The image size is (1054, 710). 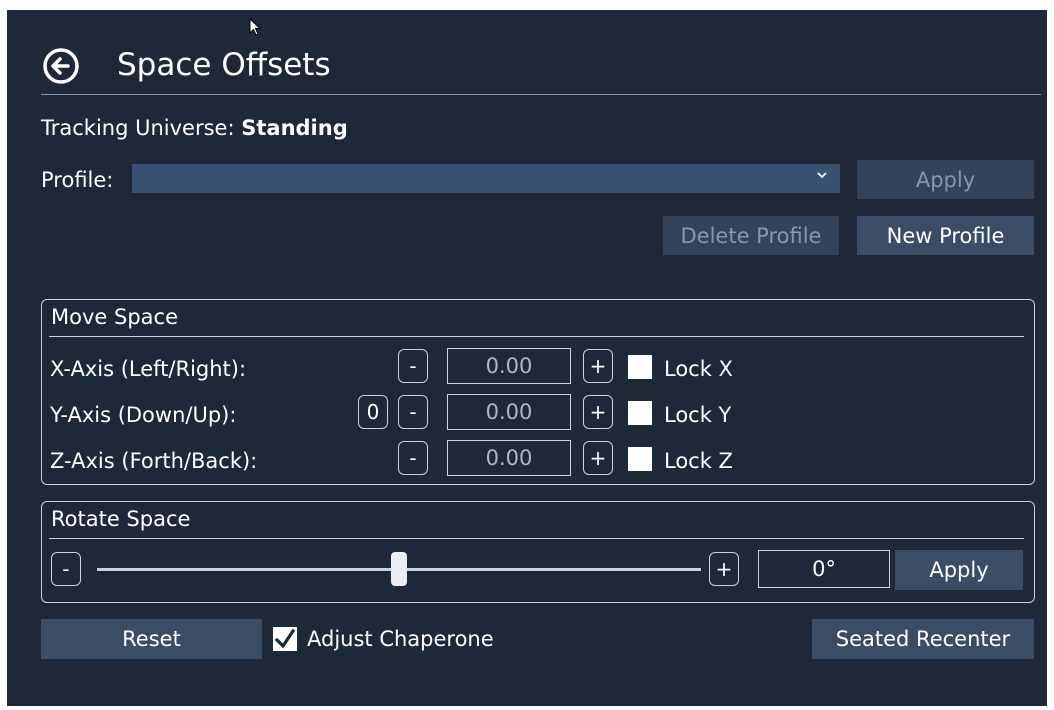 I want to click on move-space-divider, so click(x=536, y=336).